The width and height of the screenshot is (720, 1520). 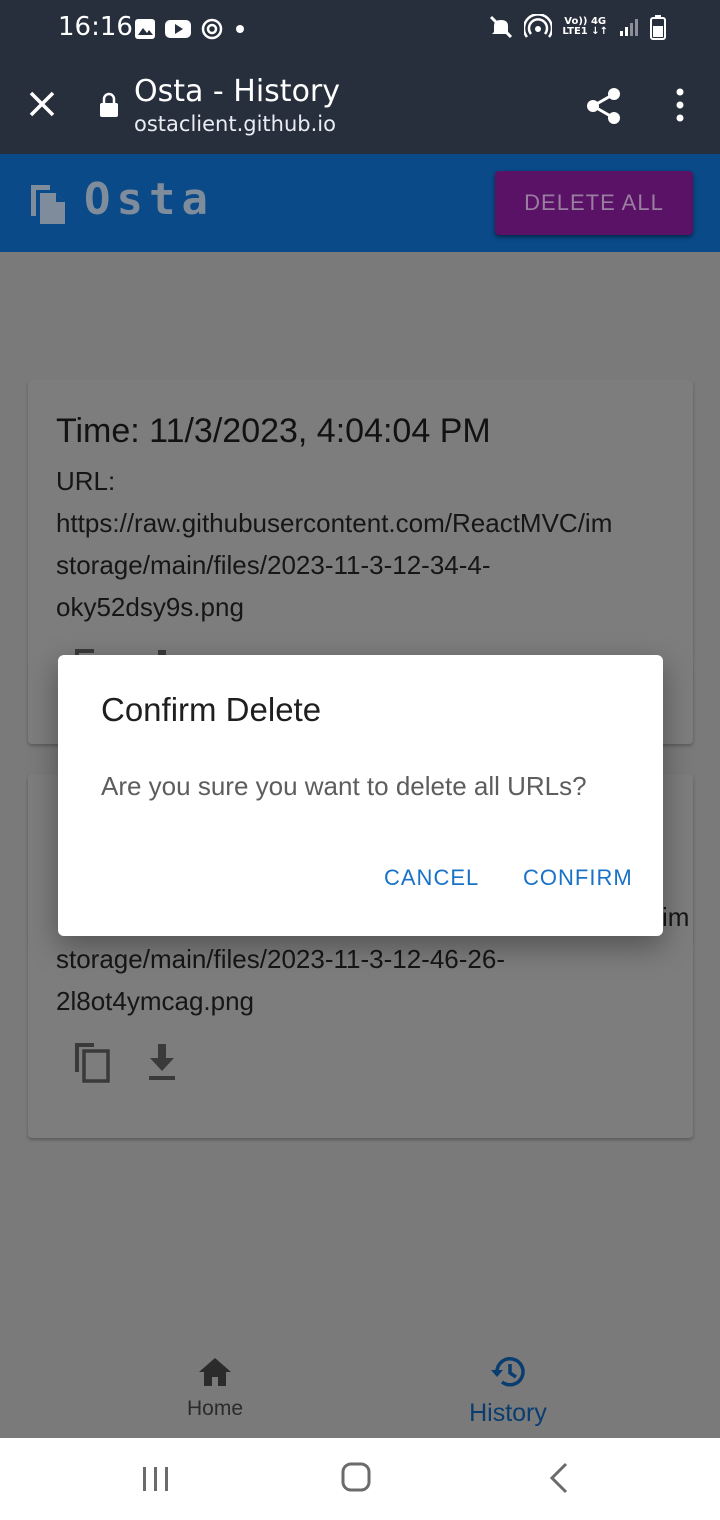 I want to click on status-bar: 16:16 Vo)) 4G LTE1 ↓↑, so click(x=360, y=28).